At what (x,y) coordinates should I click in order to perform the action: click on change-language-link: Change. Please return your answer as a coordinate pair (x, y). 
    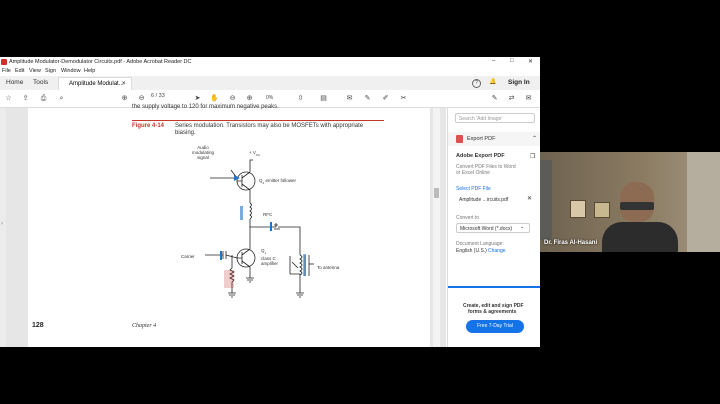
    Looking at the image, I should click on (497, 251).